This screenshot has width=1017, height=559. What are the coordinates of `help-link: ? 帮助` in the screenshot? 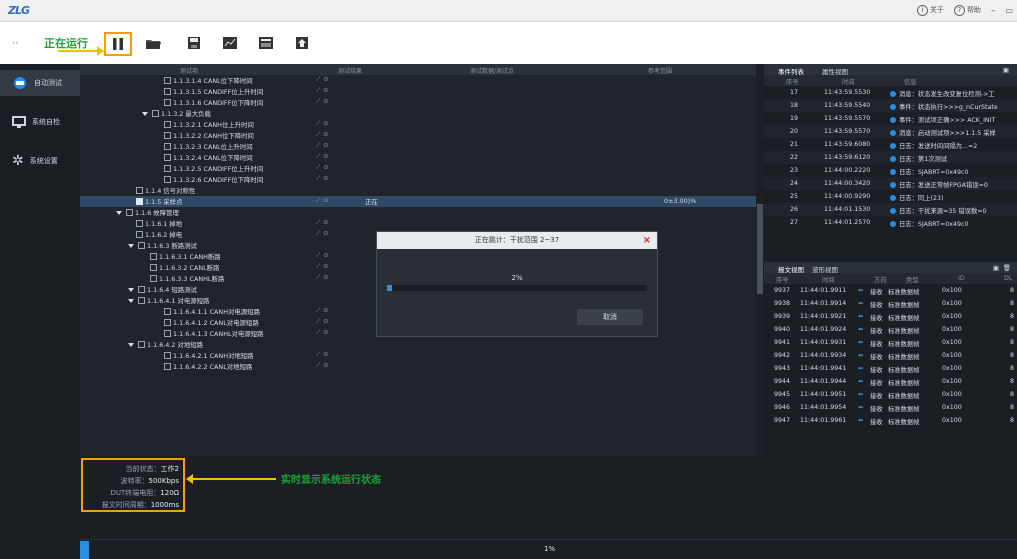 It's located at (967, 10).